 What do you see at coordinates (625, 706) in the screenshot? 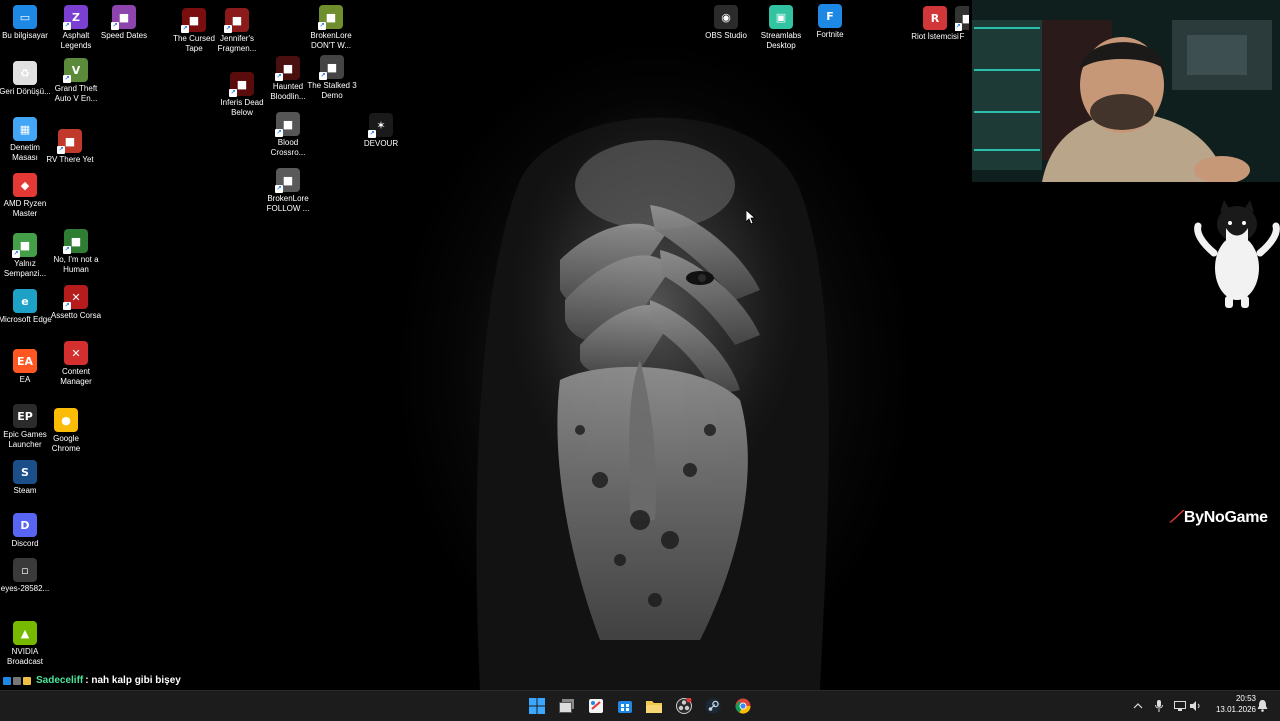
I see `store-icon` at bounding box center [625, 706].